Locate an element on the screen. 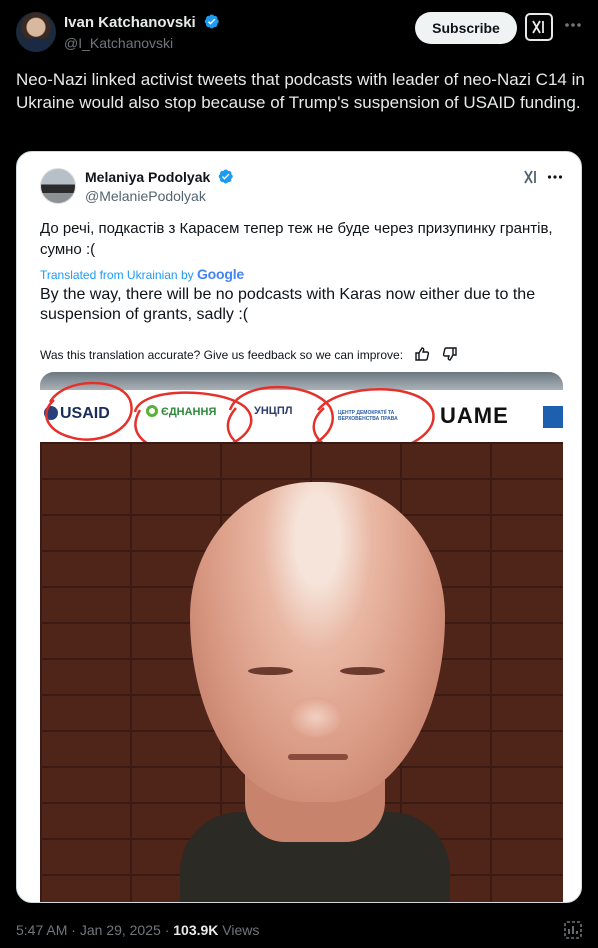  quoted-author-handle: @MelaniePodolyak is located at coordinates (145, 196).